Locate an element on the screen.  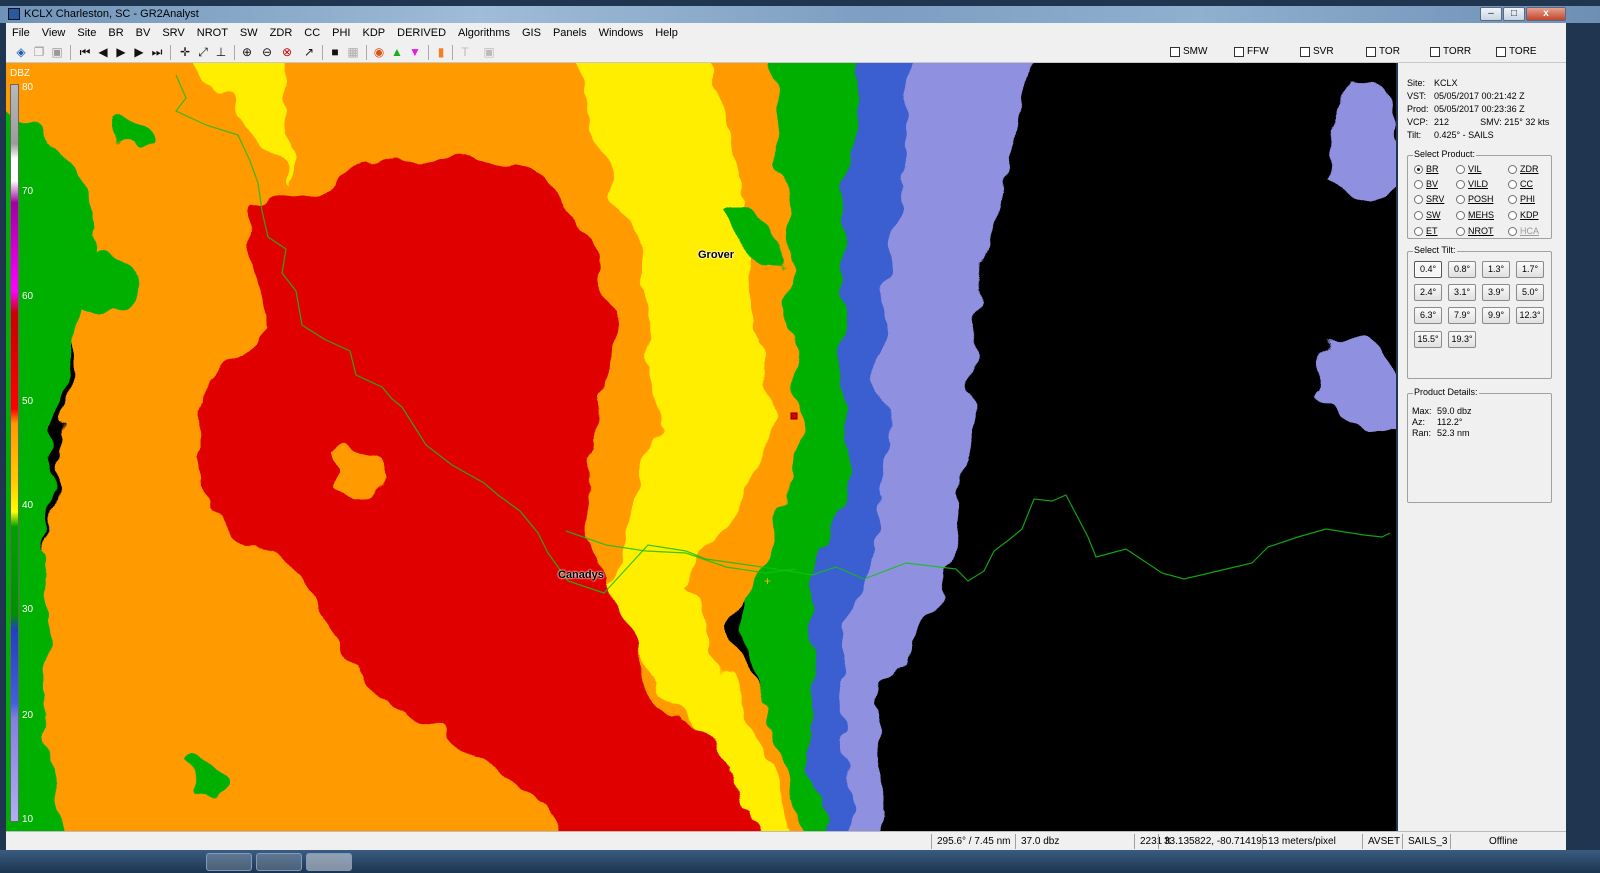
pan-icon: ✛ is located at coordinates (185, 52).